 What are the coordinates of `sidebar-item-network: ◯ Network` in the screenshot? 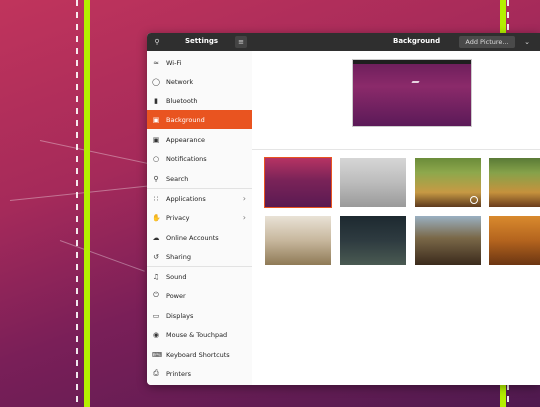 It's located at (199, 81).